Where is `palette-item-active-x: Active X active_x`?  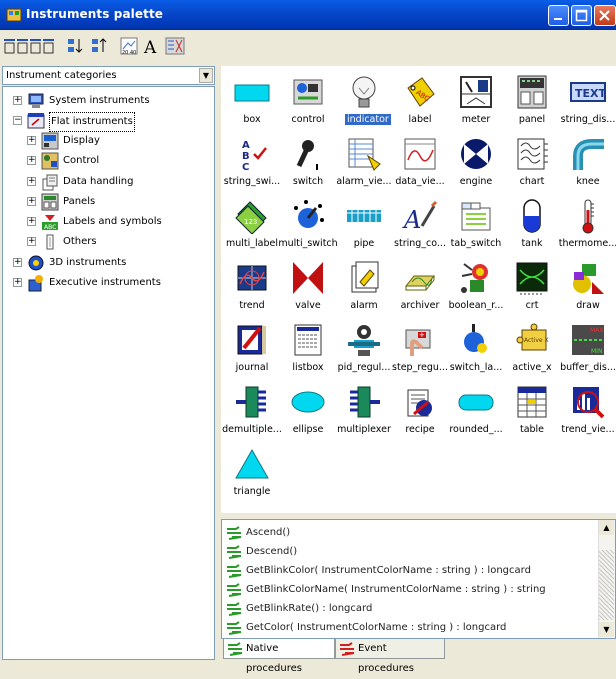
palette-item-active-x: Active X active_x is located at coordinates (532, 349).